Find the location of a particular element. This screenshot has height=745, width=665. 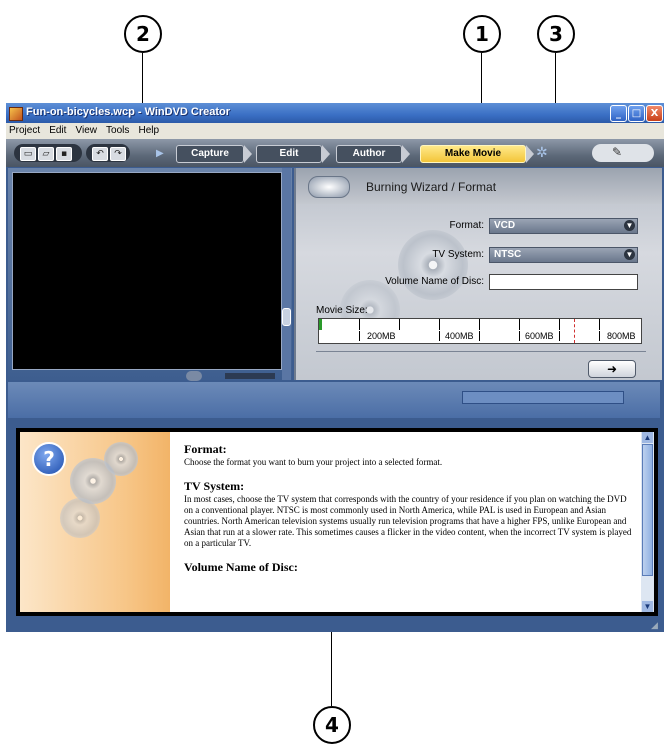

callout-2: 2 is located at coordinates (143, 34).